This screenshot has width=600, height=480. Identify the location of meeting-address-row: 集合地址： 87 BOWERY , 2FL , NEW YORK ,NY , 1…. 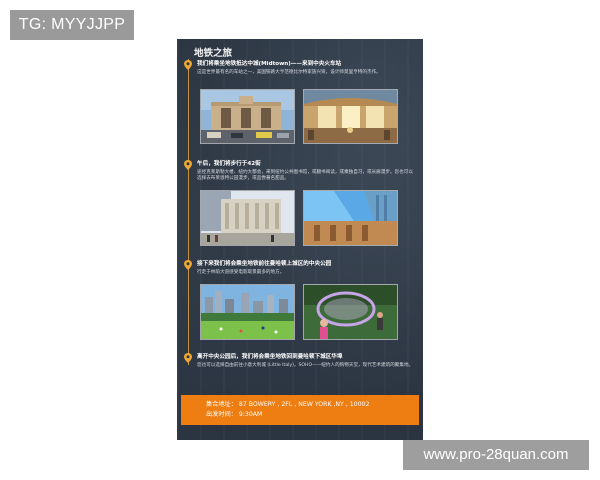
(287, 405).